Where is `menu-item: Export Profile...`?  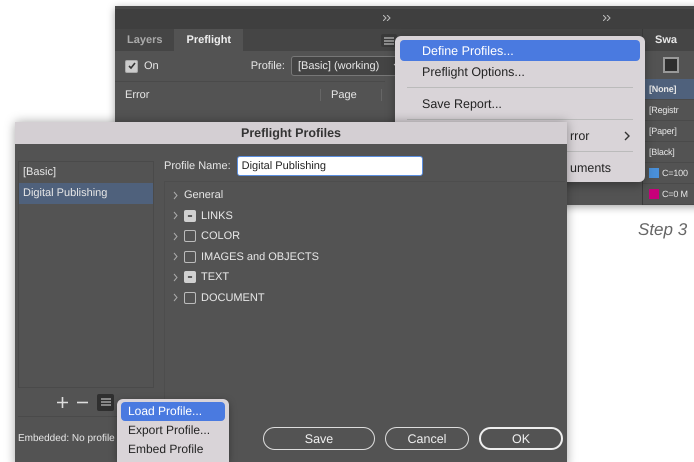 menu-item: Export Profile... is located at coordinates (173, 430).